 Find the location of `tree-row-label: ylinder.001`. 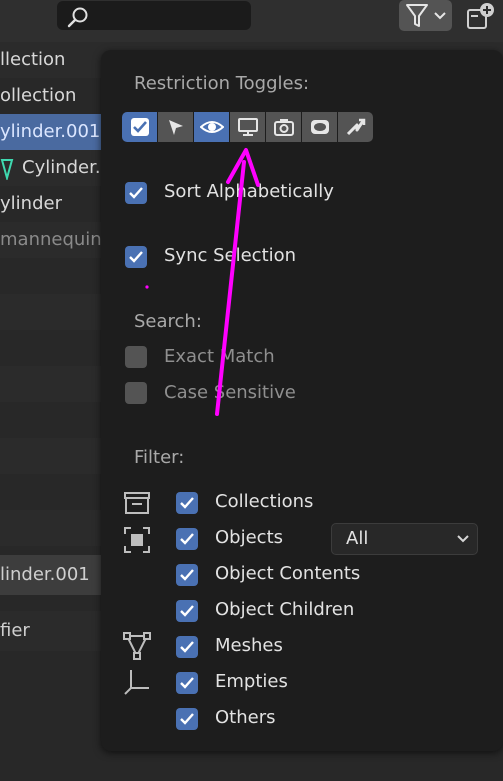

tree-row-label: ylinder.001 is located at coordinates (50, 131).